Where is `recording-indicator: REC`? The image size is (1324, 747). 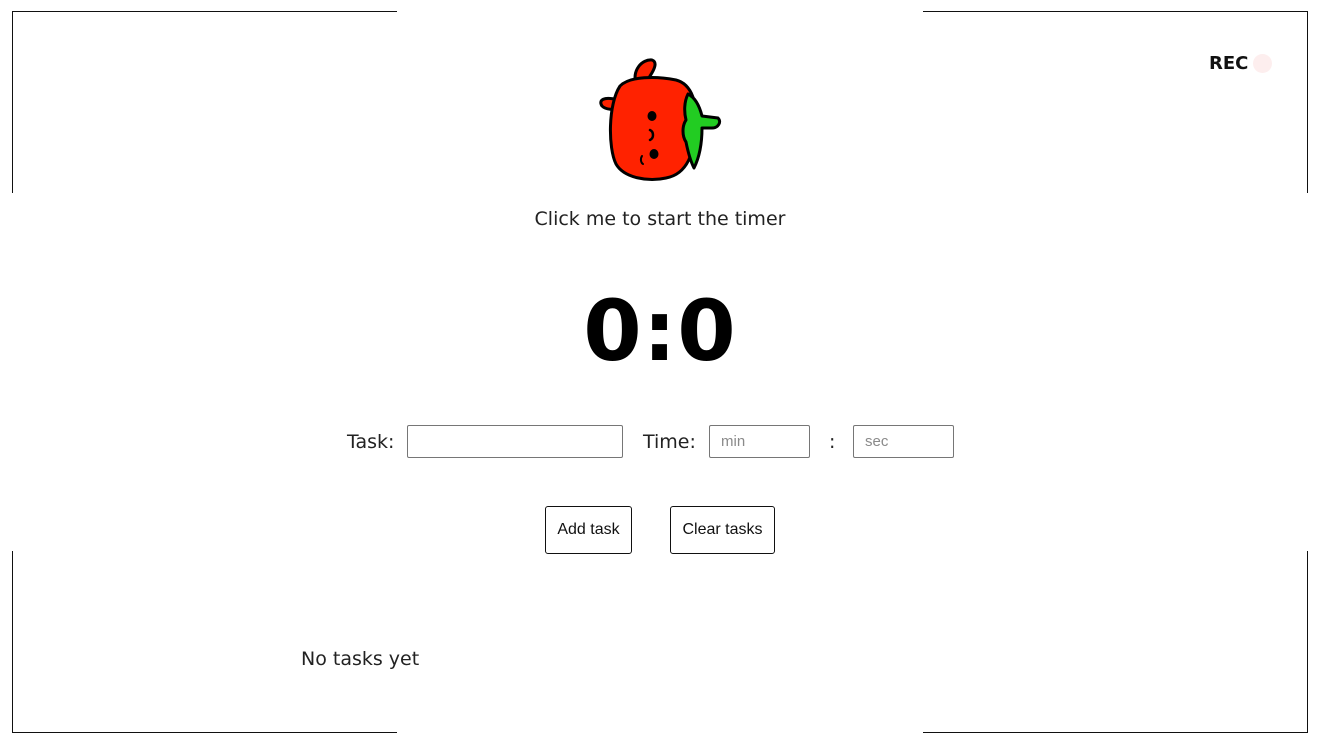 recording-indicator: REC is located at coordinates (1241, 63).